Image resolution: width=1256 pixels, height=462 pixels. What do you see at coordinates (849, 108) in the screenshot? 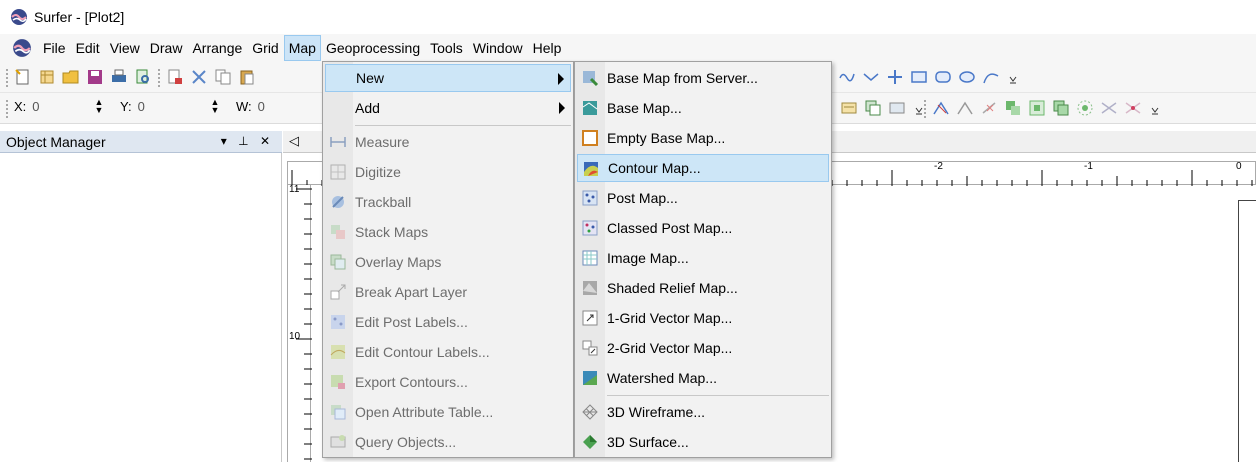
I see `align-tool-icon` at bounding box center [849, 108].